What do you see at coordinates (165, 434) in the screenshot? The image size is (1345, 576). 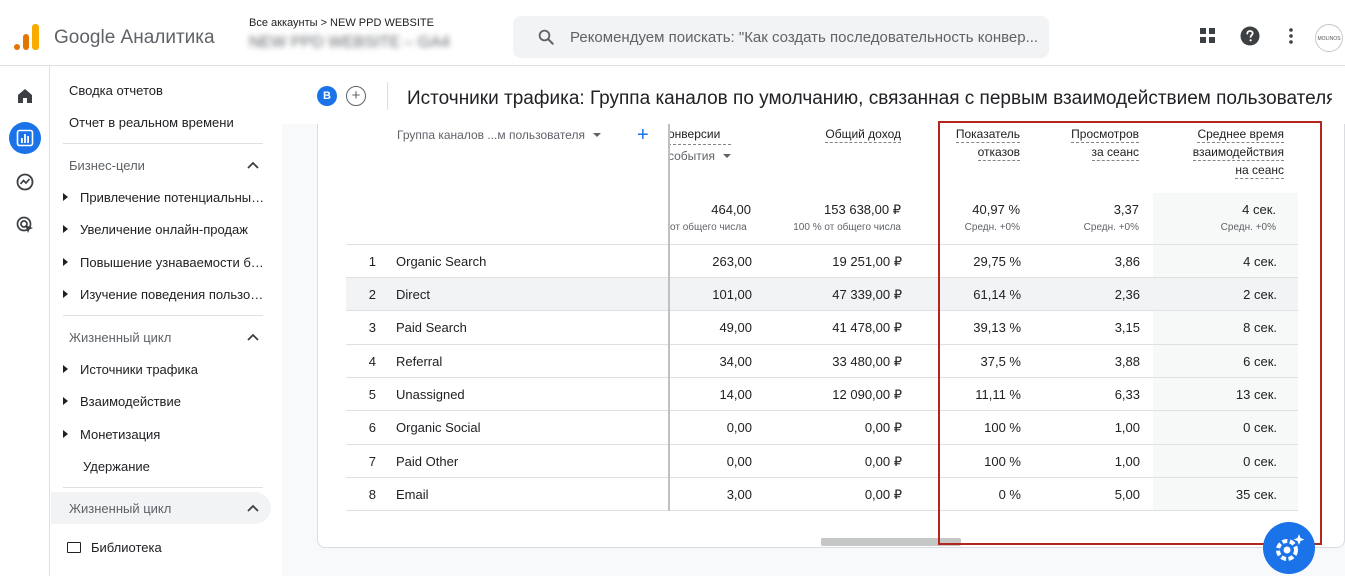 I see `nav-item-monetization: Монетизация` at bounding box center [165, 434].